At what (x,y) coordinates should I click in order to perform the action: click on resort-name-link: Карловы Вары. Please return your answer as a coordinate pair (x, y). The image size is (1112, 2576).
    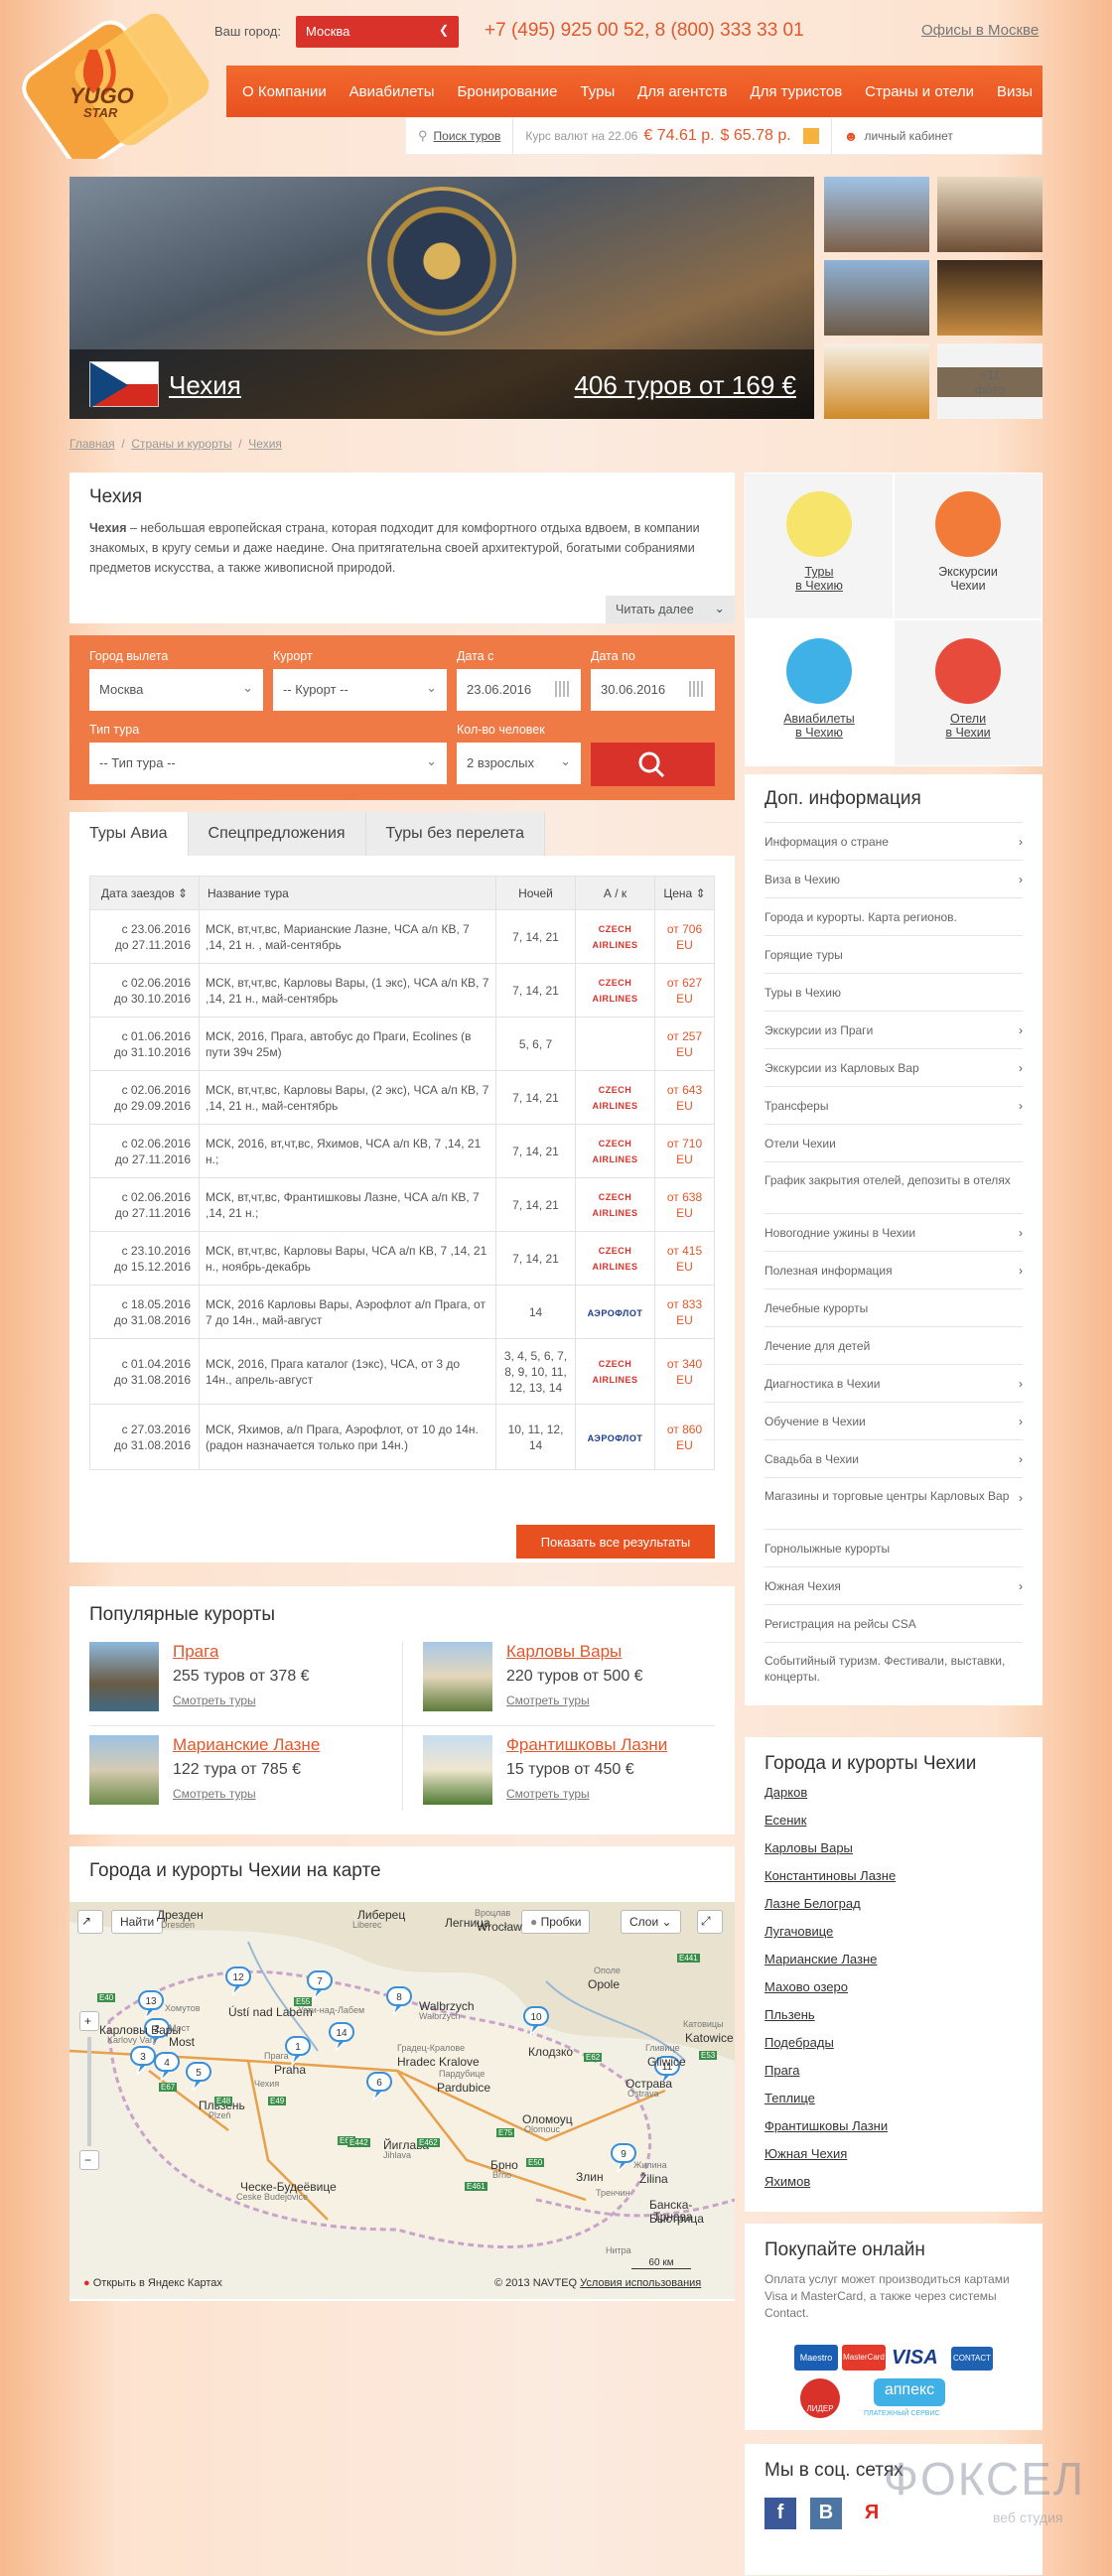
    Looking at the image, I should click on (564, 1652).